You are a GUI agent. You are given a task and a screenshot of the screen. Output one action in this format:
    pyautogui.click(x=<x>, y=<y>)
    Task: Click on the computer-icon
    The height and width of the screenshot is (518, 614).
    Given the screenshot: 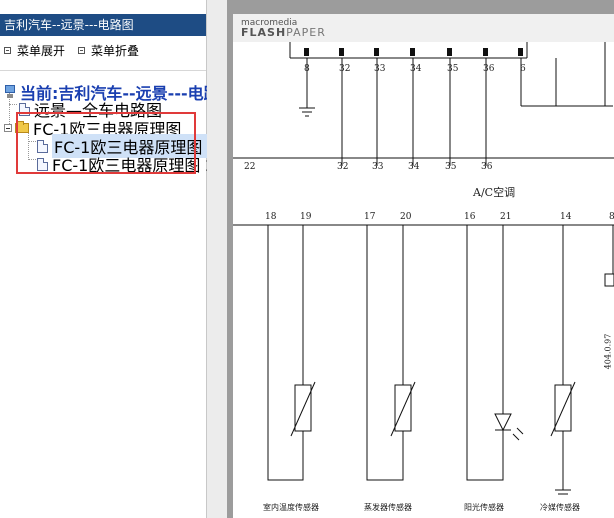 What is the action you would take?
    pyautogui.click(x=10, y=92)
    